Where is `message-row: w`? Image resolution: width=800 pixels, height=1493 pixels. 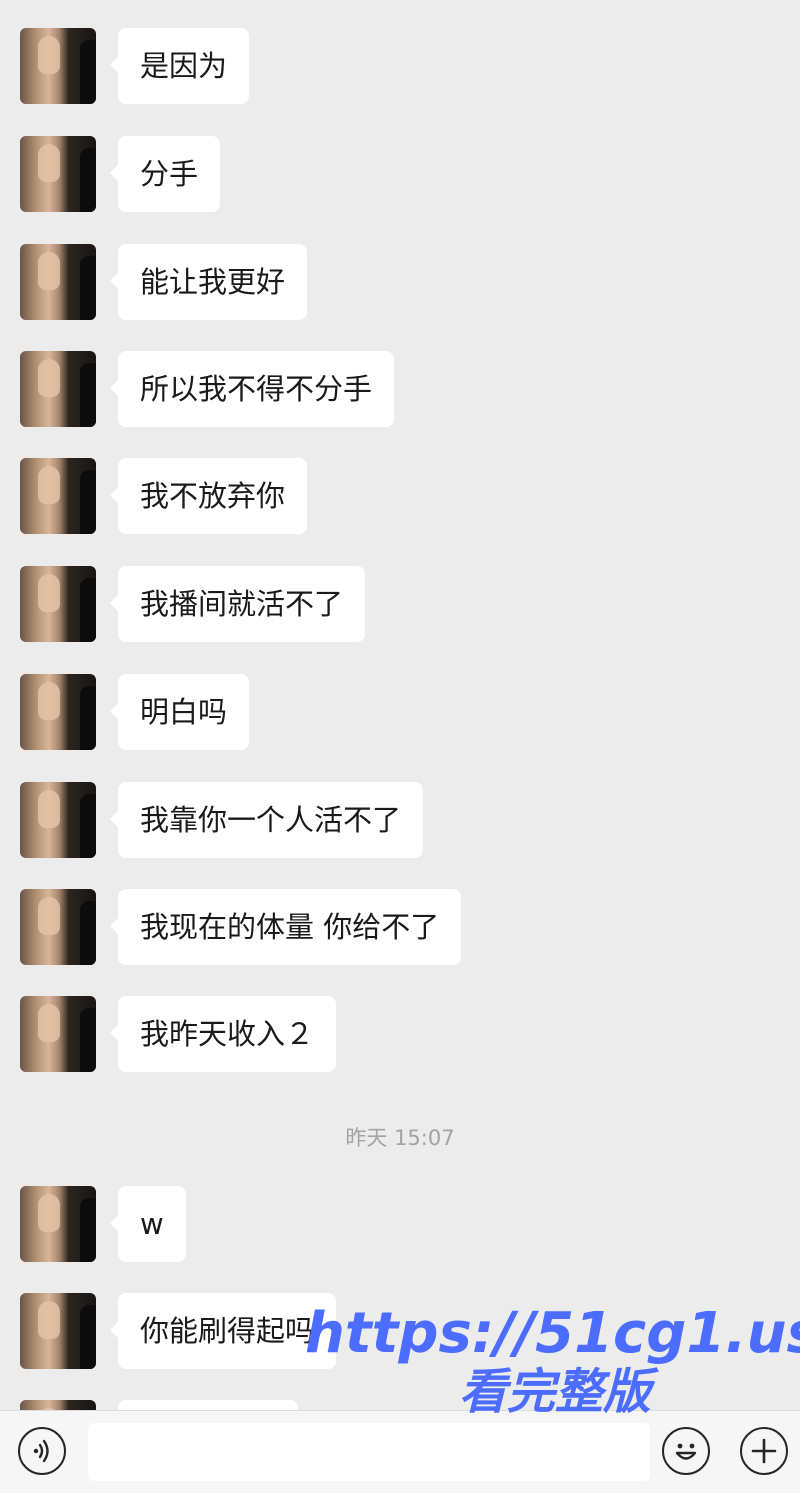
message-row: w is located at coordinates (400, 1226).